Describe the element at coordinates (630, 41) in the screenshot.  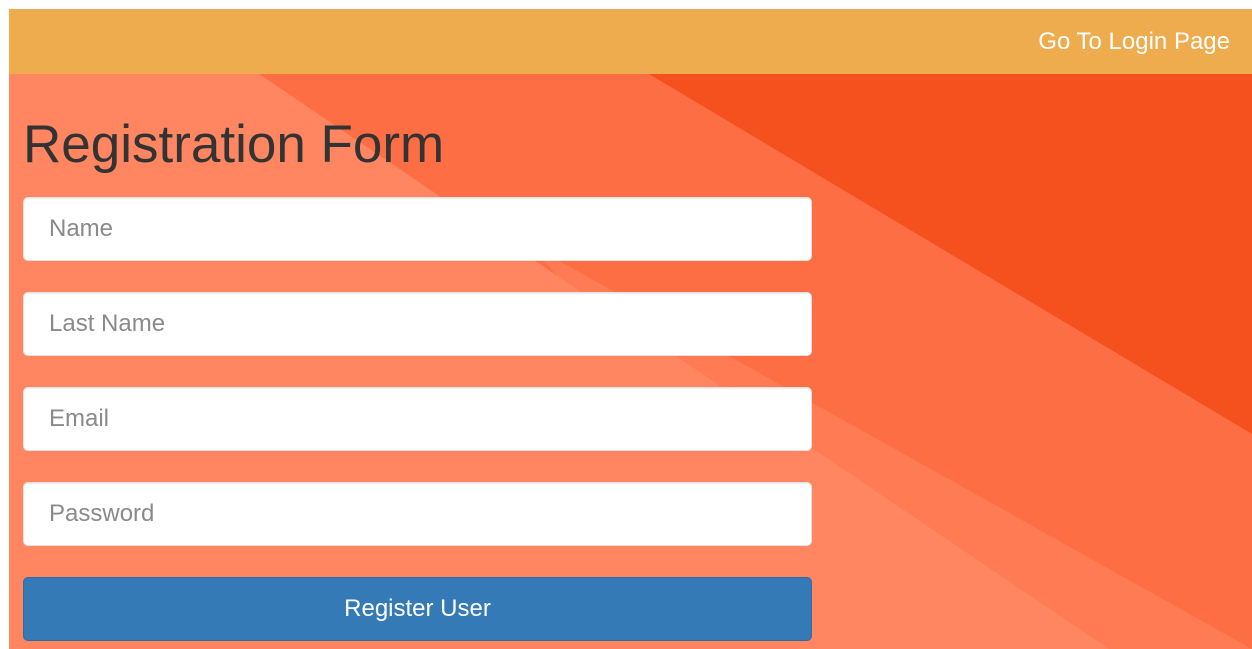
I see `top-navbar: Go To Login Page` at that location.